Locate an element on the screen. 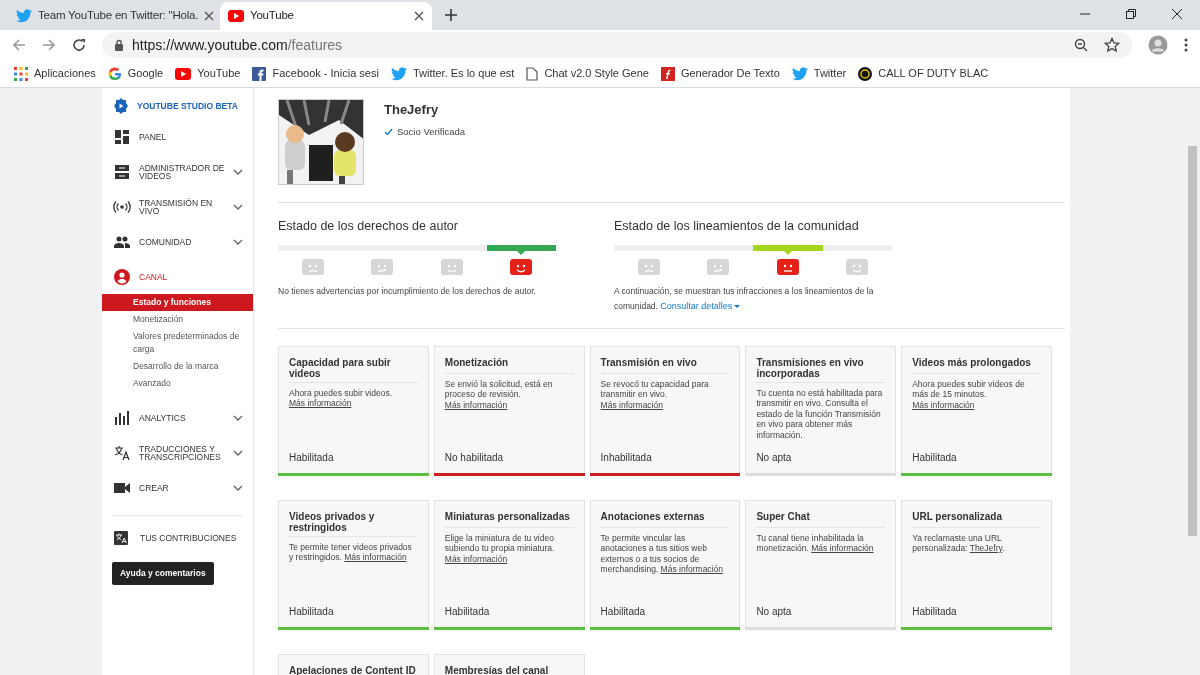 Image resolution: width=1200 pixels, height=675 pixels. emblem-icon is located at coordinates (865, 73).